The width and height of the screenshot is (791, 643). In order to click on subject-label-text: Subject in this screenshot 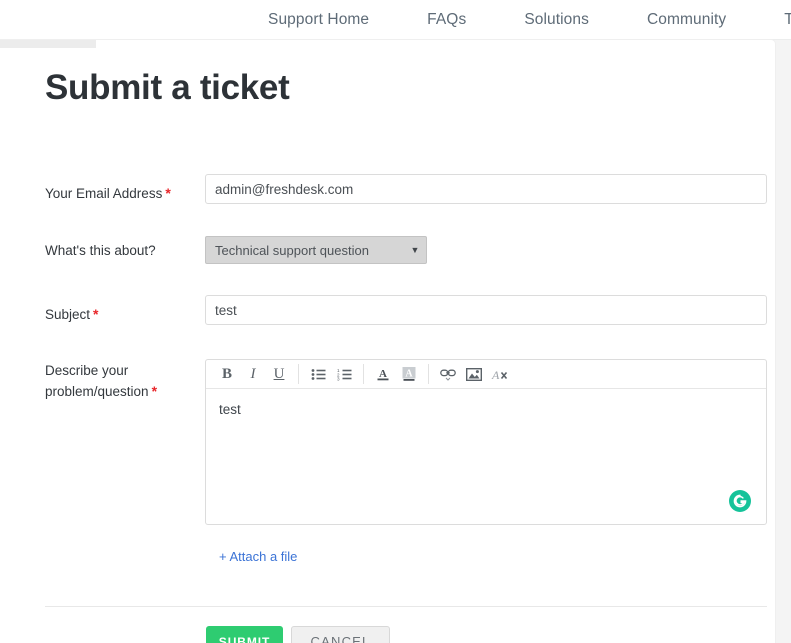, I will do `click(68, 314)`.